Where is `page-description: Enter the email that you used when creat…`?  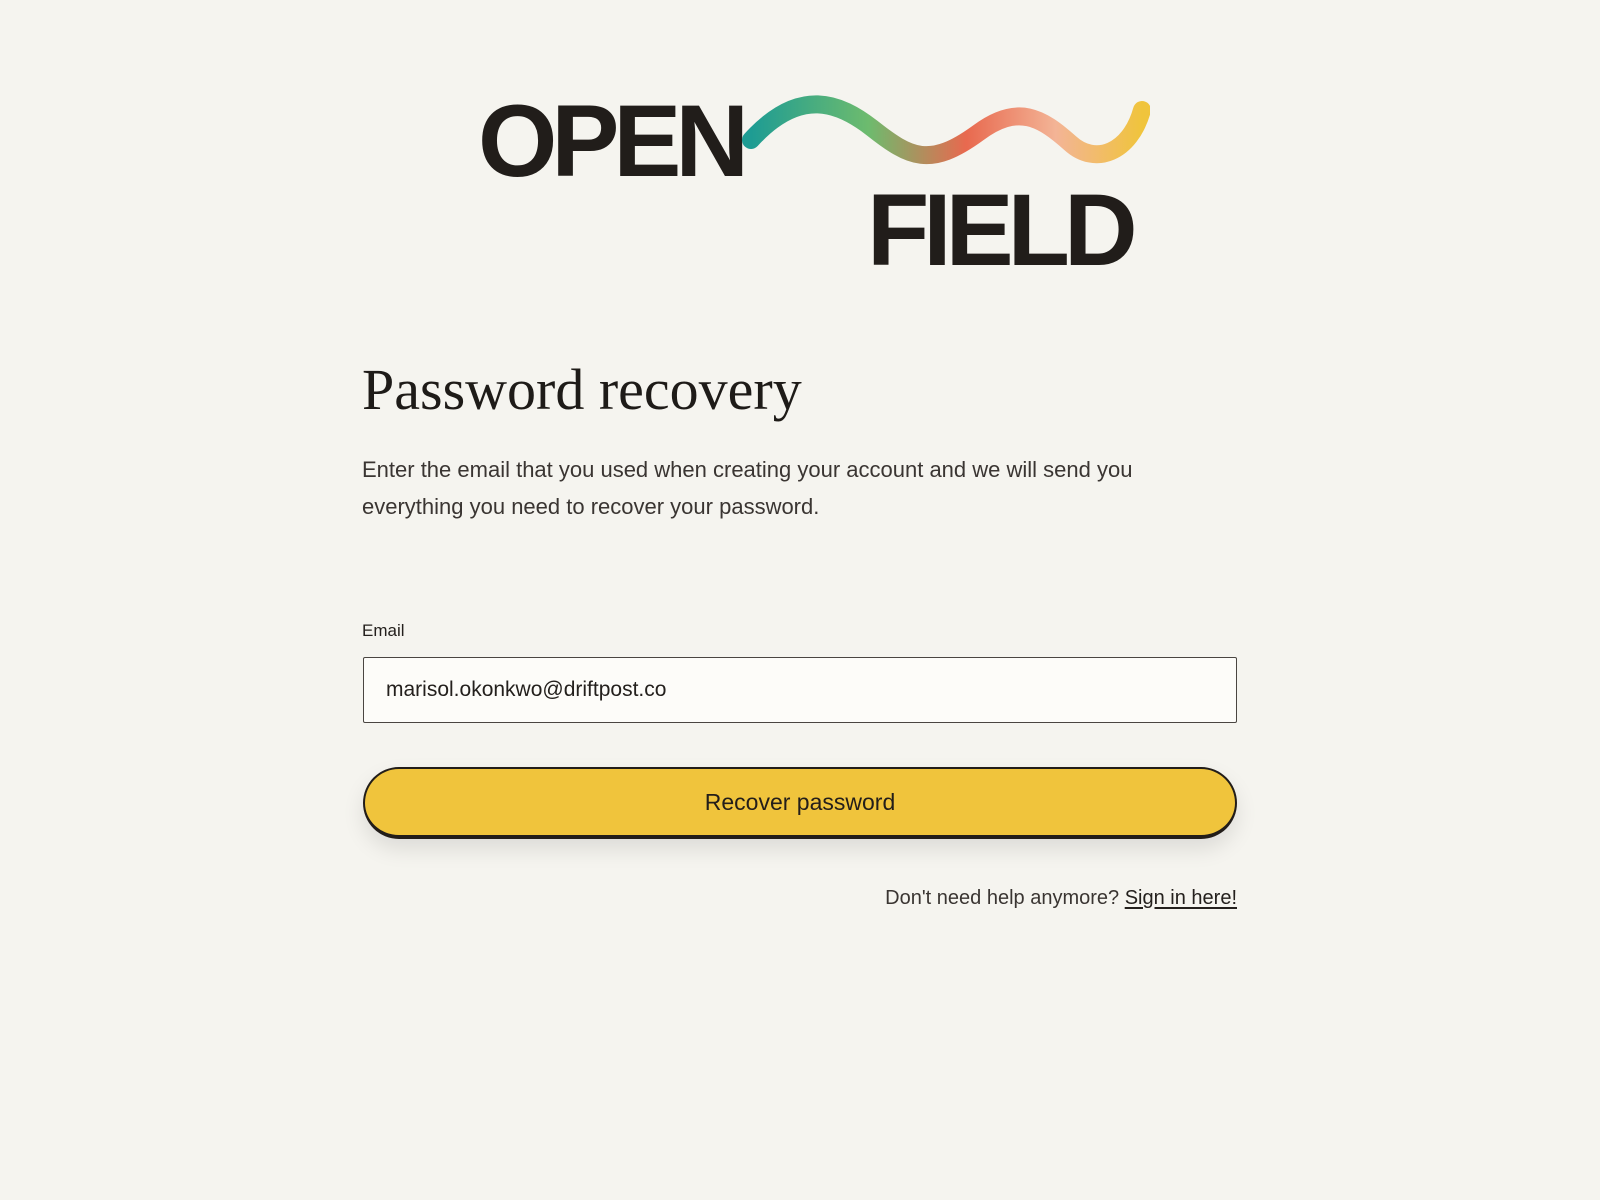 page-description: Enter the email that you used when creat… is located at coordinates (747, 488).